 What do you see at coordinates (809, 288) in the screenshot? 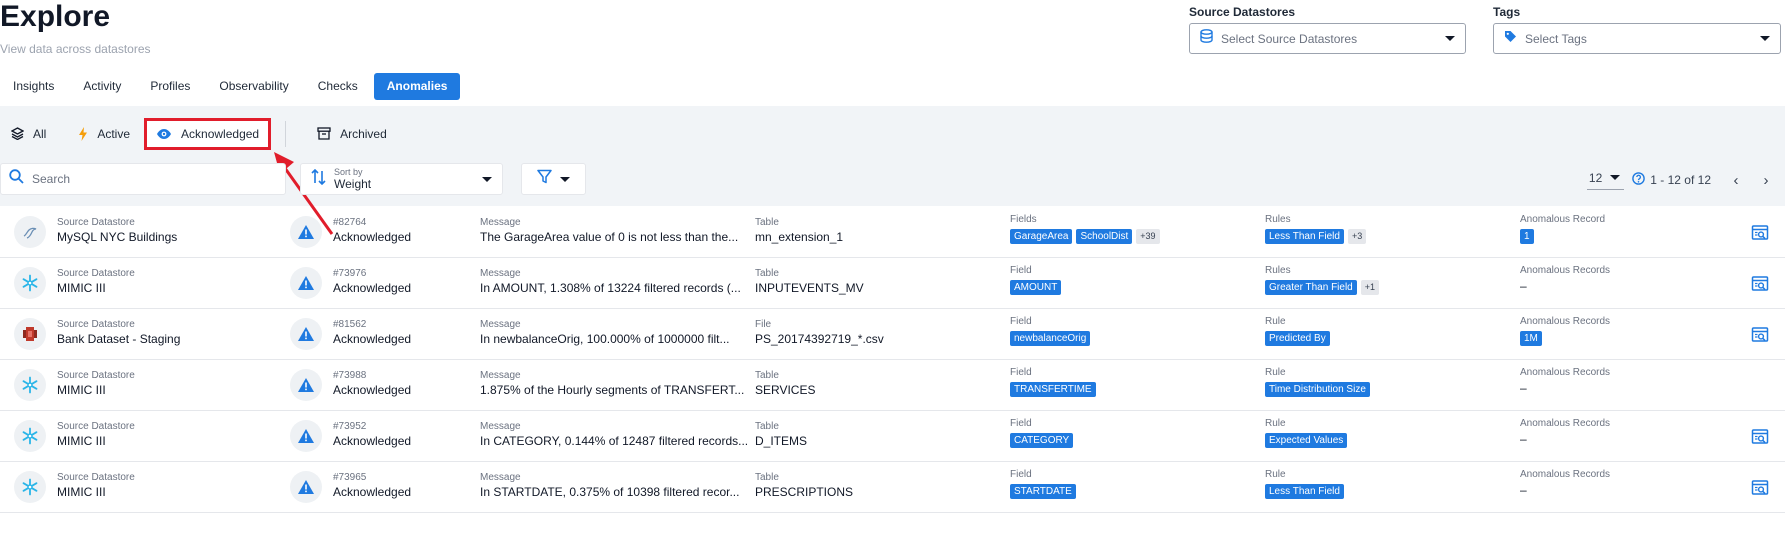
I see `container-name: INPUTEVENTS_MV` at bounding box center [809, 288].